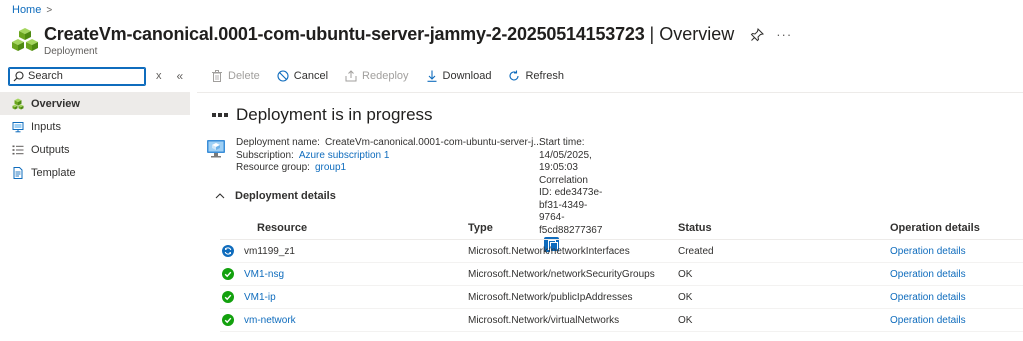 The height and width of the screenshot is (341, 1023). What do you see at coordinates (544, 320) in the screenshot?
I see `resource-type: Microsoft.Network/virtualNetworks` at bounding box center [544, 320].